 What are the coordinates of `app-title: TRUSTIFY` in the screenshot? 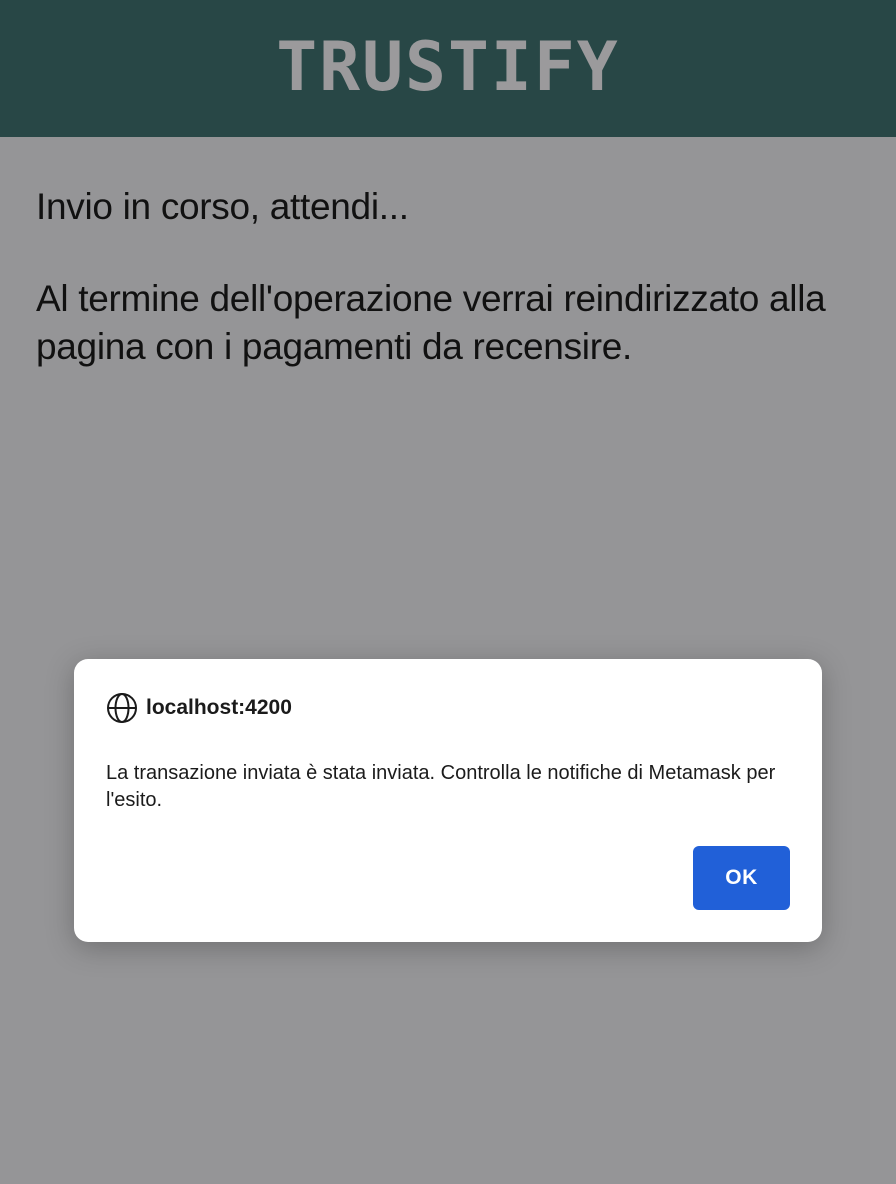 It's located at (448, 67).